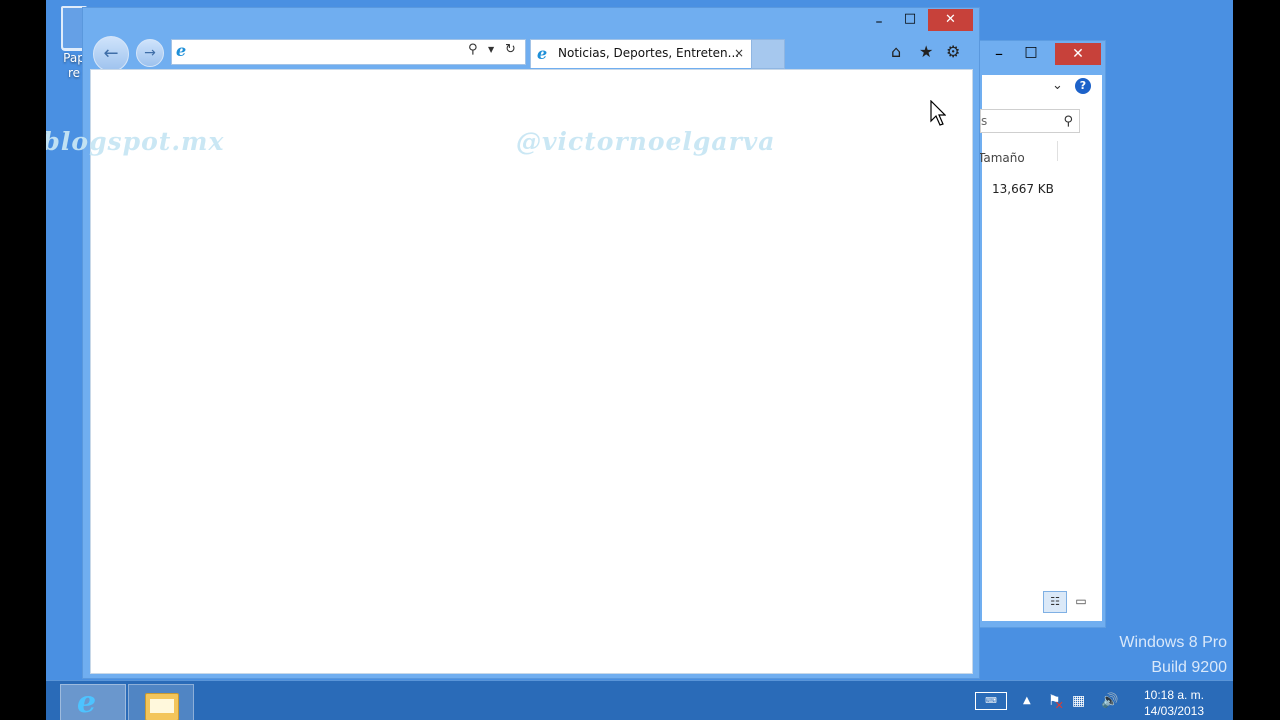 Image resolution: width=1280 pixels, height=720 pixels. What do you see at coordinates (1174, 703) in the screenshot?
I see `system-clock: 10:18 a. m. 14/03/2013` at bounding box center [1174, 703].